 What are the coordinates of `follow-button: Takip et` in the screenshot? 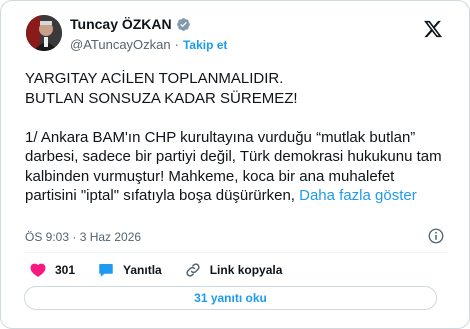 It's located at (205, 45).